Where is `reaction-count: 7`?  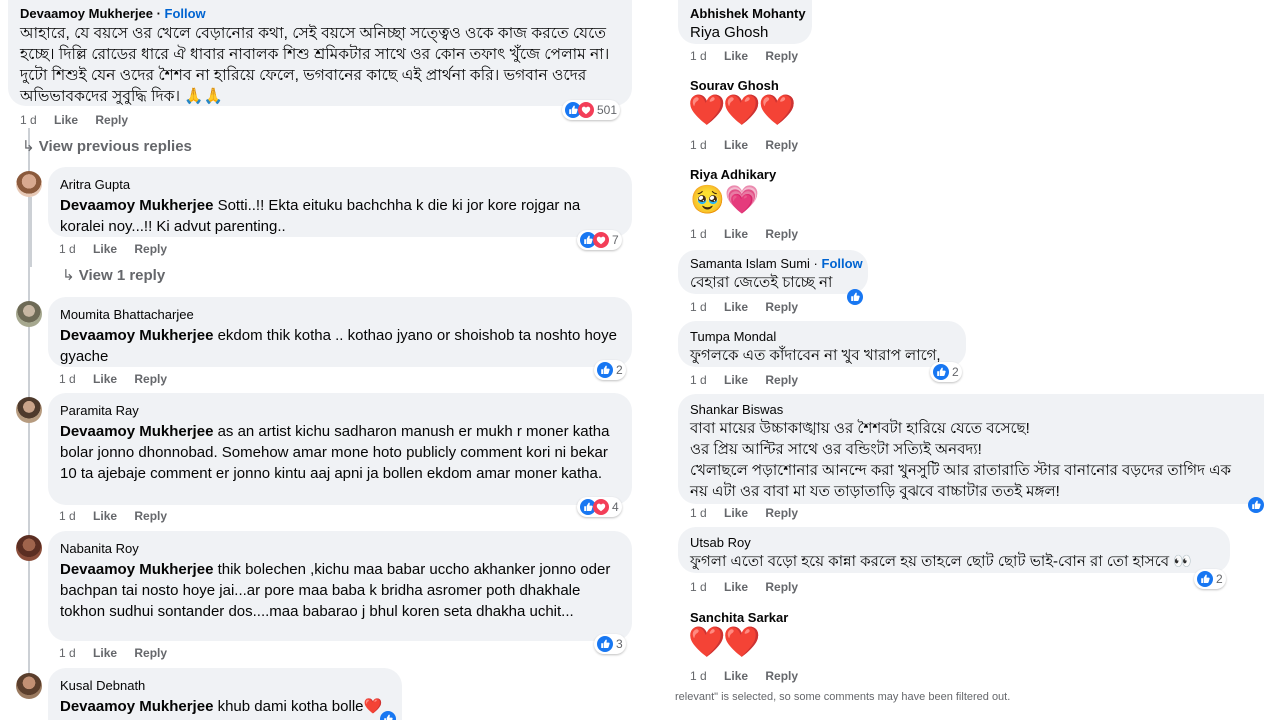 reaction-count: 7 is located at coordinates (599, 240).